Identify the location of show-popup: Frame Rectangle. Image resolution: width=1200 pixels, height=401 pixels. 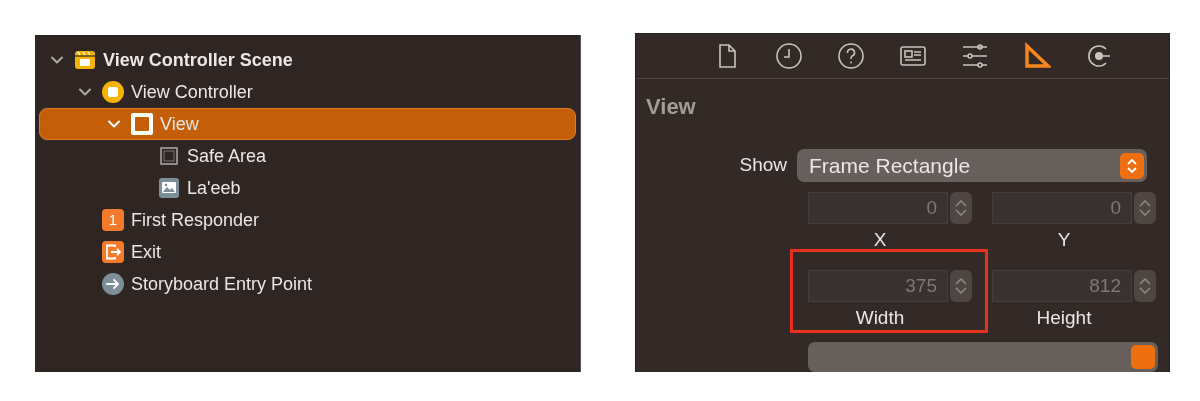
(972, 165).